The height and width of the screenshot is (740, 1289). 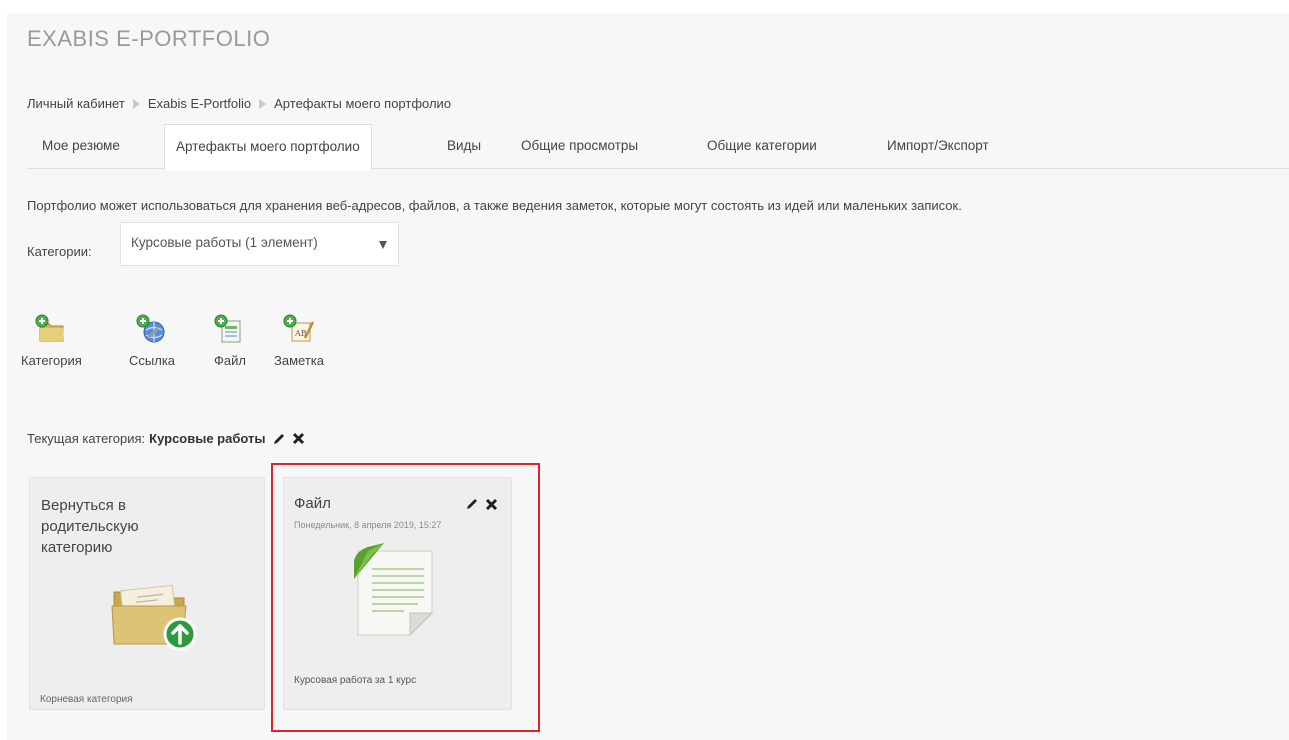 What do you see at coordinates (90, 526) in the screenshot?
I see `parent-category-title: Вернуться в родительскую категорию` at bounding box center [90, 526].